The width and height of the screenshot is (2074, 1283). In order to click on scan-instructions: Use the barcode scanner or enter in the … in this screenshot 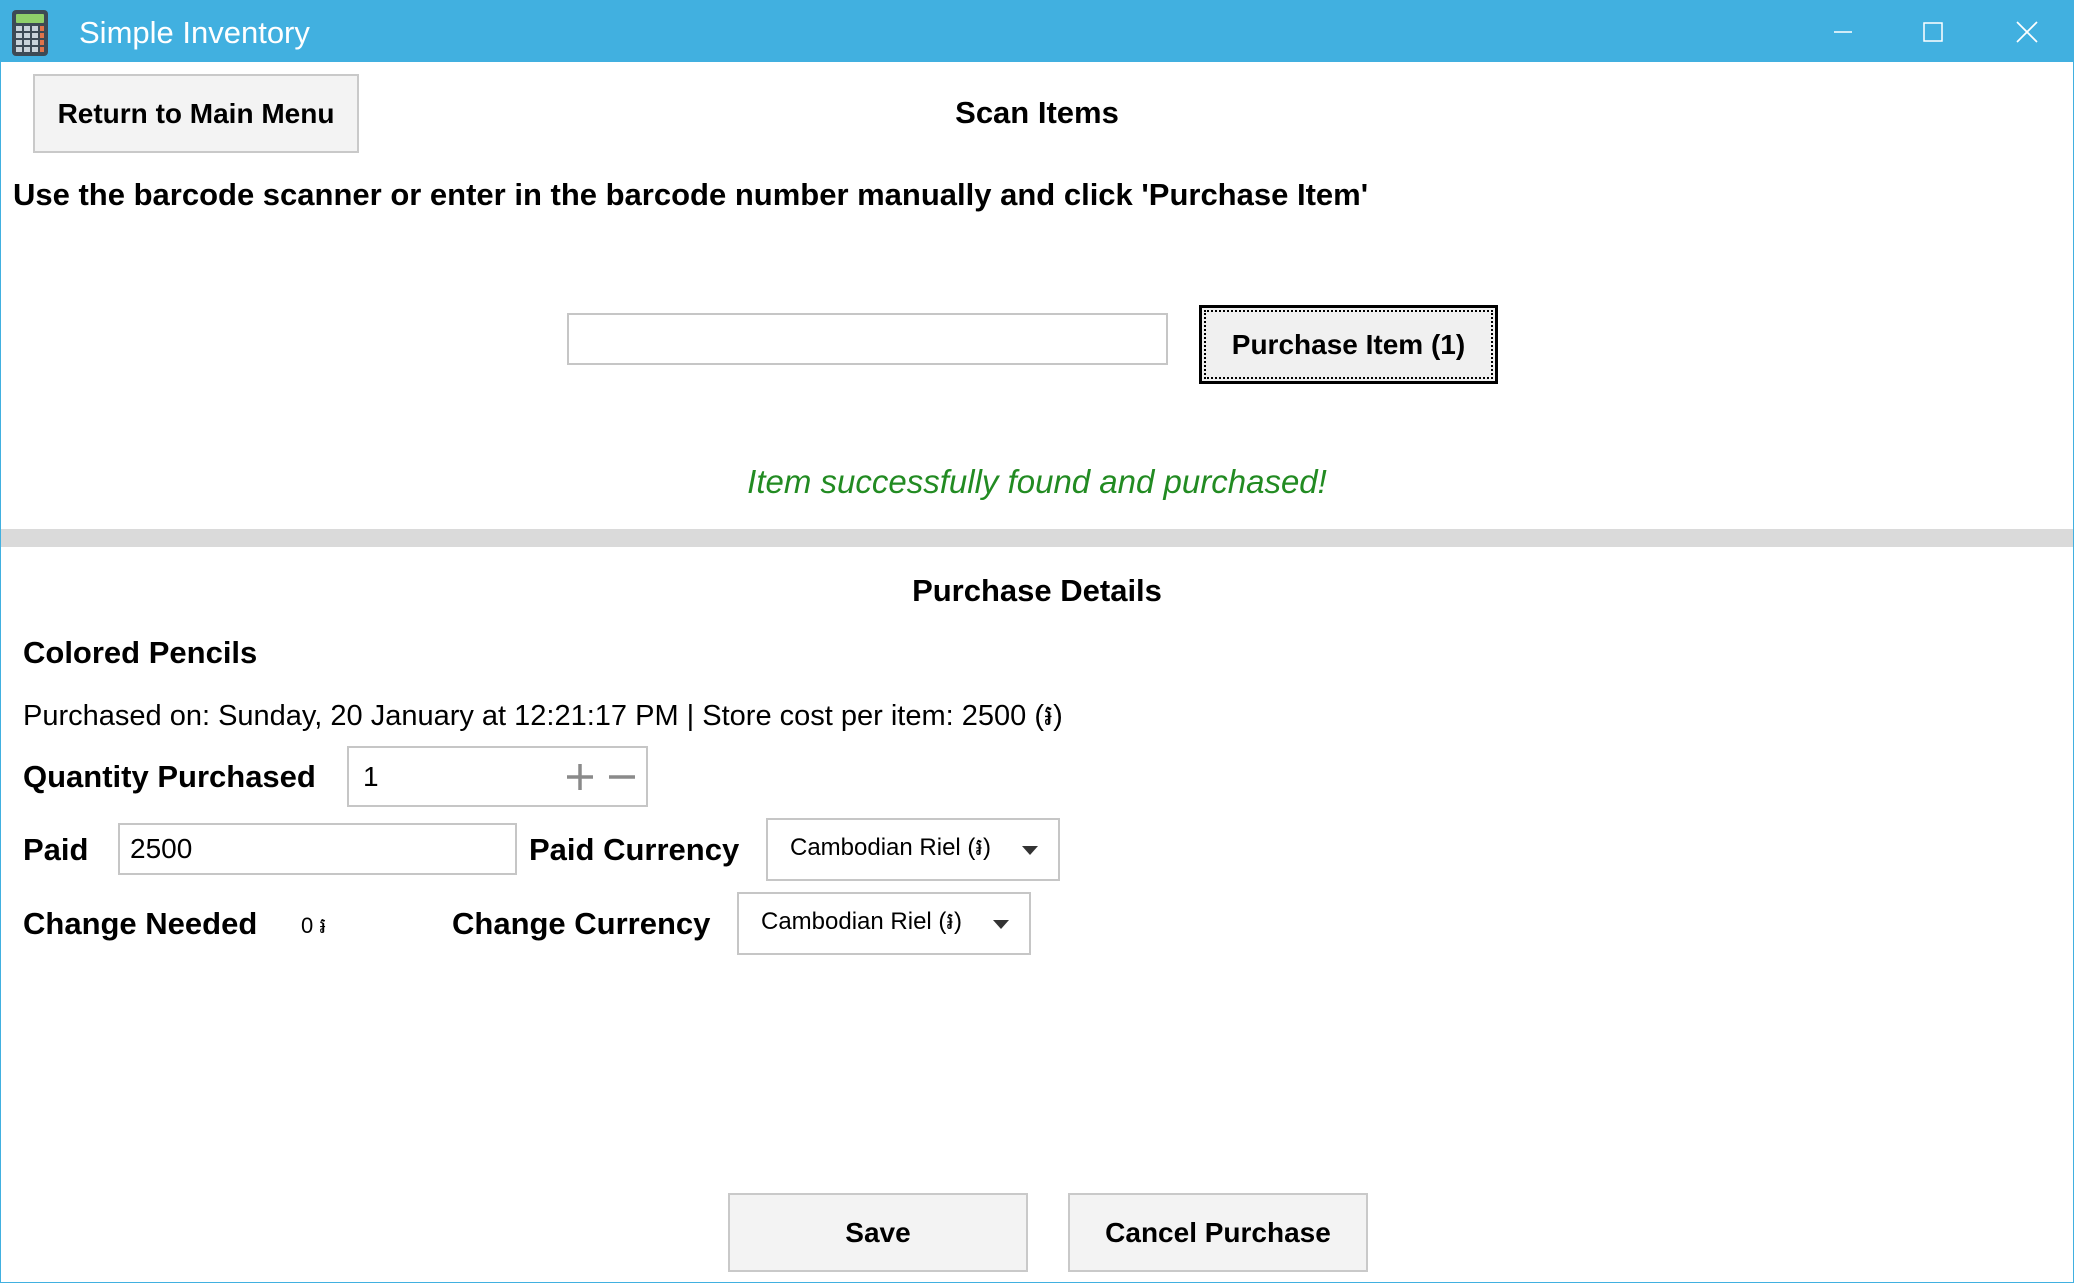, I will do `click(691, 194)`.